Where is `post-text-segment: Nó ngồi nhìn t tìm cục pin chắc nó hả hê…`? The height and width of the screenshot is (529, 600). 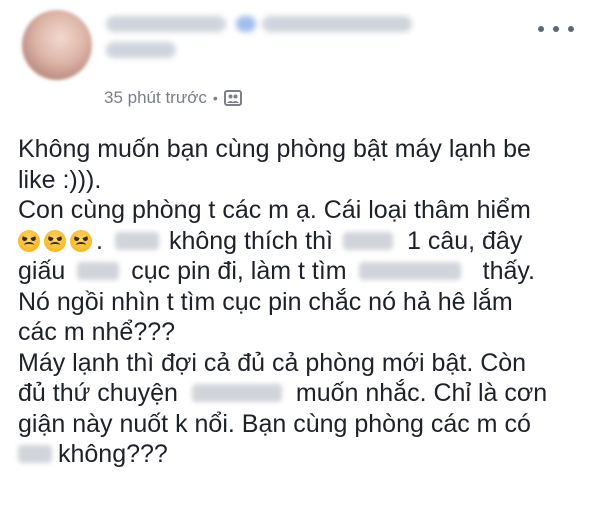
post-text-segment: Nó ngồi nhìn t tìm cục pin chắc nó hả hê… is located at coordinates (265, 301).